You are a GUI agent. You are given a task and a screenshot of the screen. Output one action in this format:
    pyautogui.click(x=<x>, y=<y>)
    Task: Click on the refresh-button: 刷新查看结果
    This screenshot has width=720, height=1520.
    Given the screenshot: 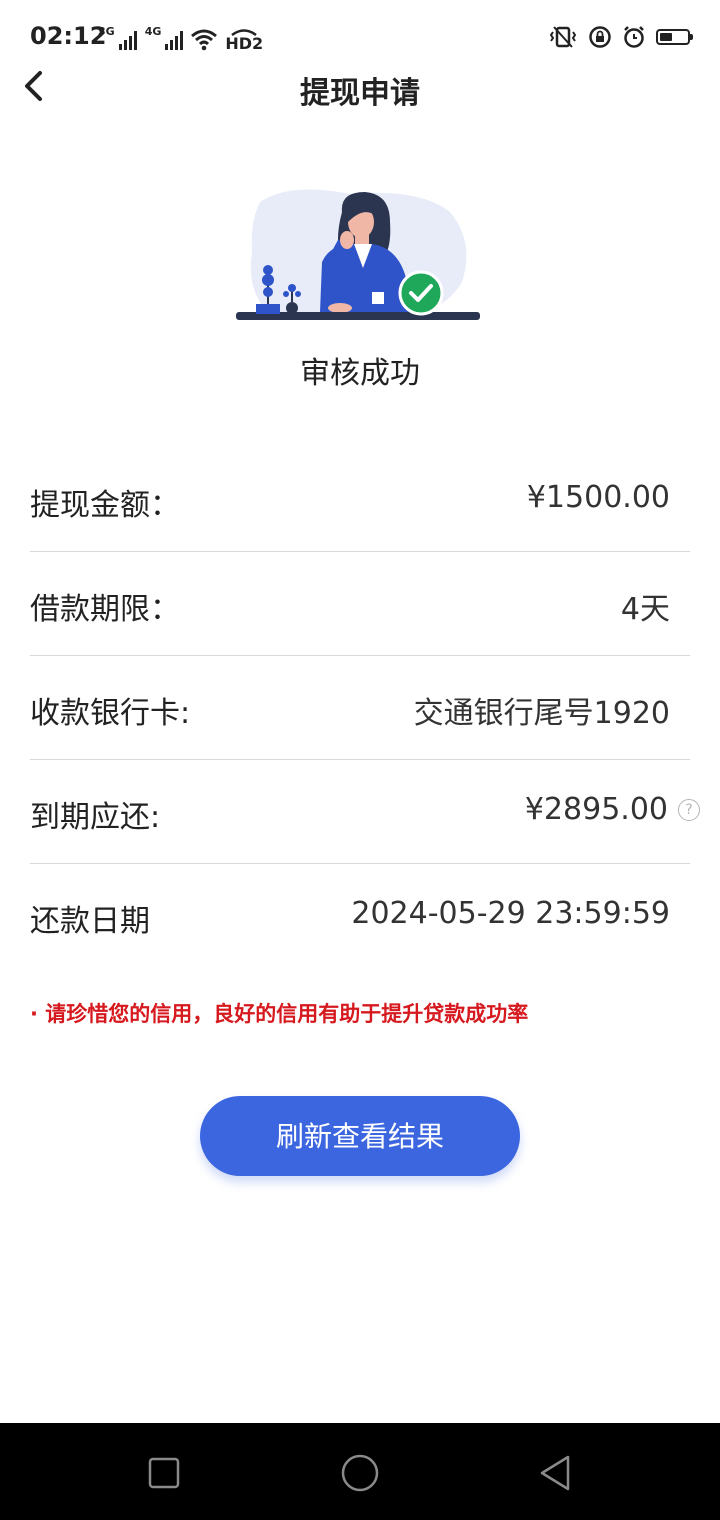 What is the action you would take?
    pyautogui.click(x=360, y=1136)
    